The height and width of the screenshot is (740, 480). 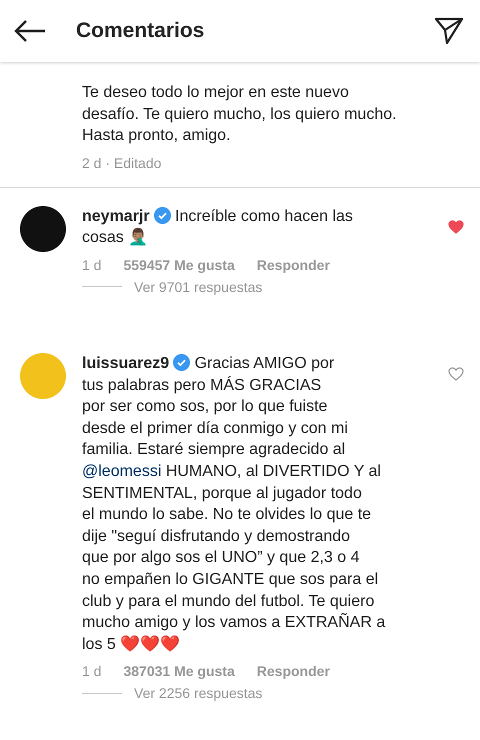 What do you see at coordinates (122, 471) in the screenshot?
I see `mention-link: @leomessi` at bounding box center [122, 471].